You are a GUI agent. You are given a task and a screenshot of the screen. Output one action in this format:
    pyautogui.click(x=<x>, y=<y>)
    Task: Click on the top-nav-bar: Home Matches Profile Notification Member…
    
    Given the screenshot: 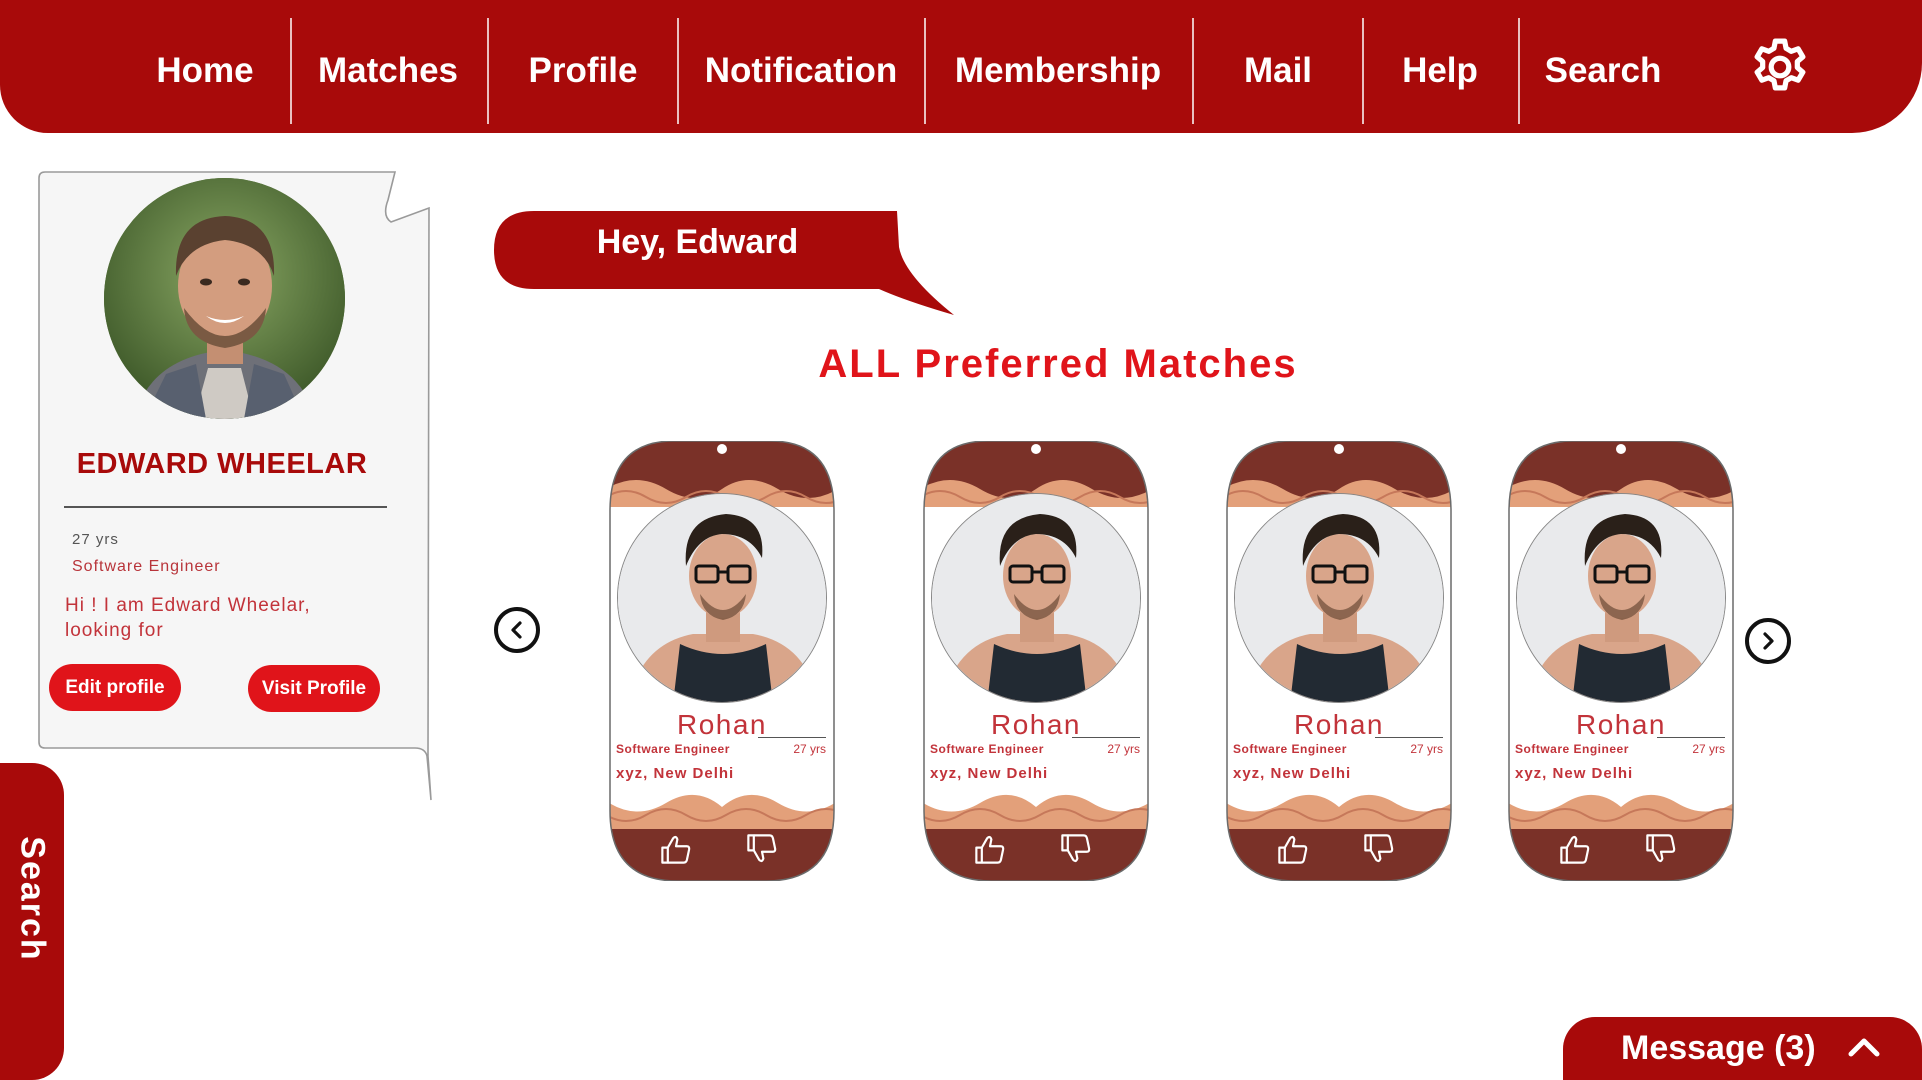 What is the action you would take?
    pyautogui.click(x=961, y=66)
    